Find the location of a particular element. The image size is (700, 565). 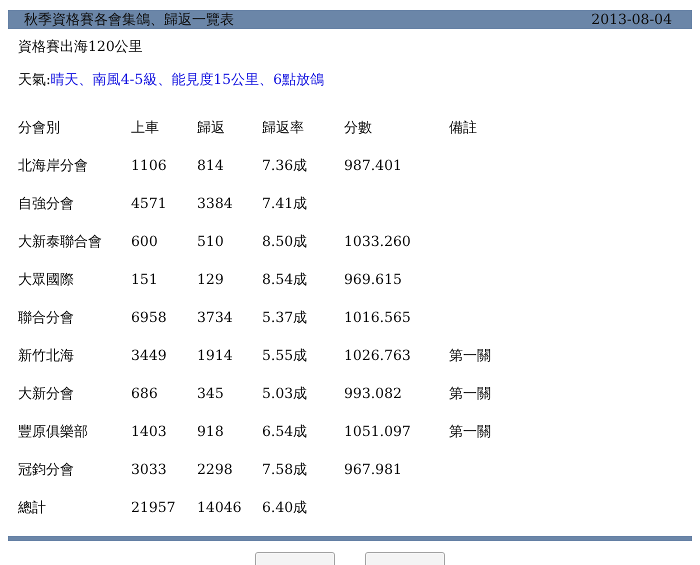

column-header: 上車 is located at coordinates (145, 128).